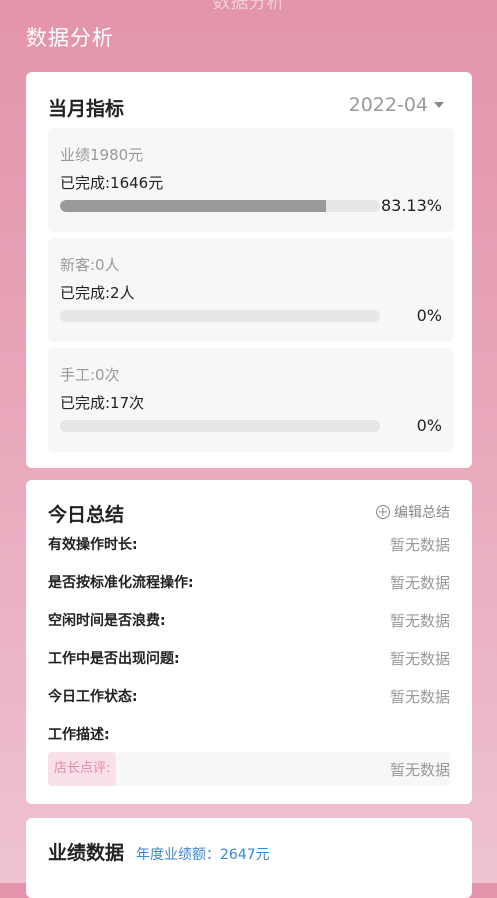  I want to click on plus-circle-icon, so click(383, 512).